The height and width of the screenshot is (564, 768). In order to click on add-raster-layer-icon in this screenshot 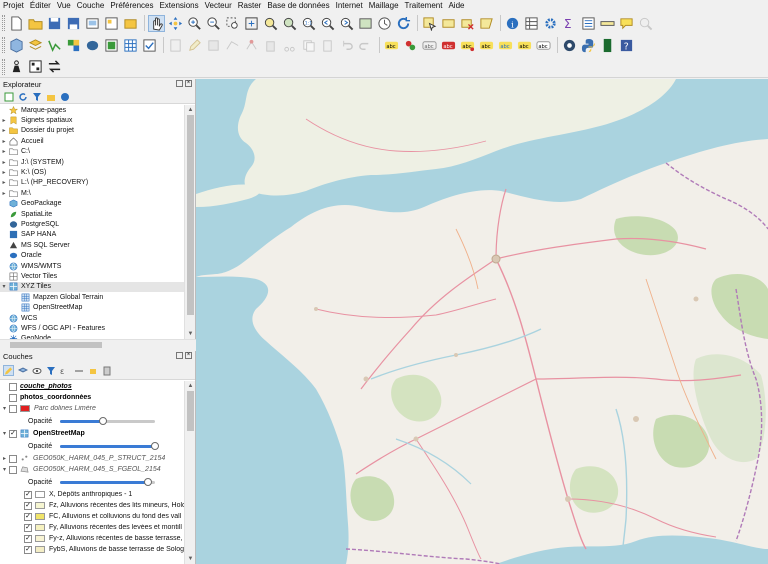, I will do `click(73, 45)`.